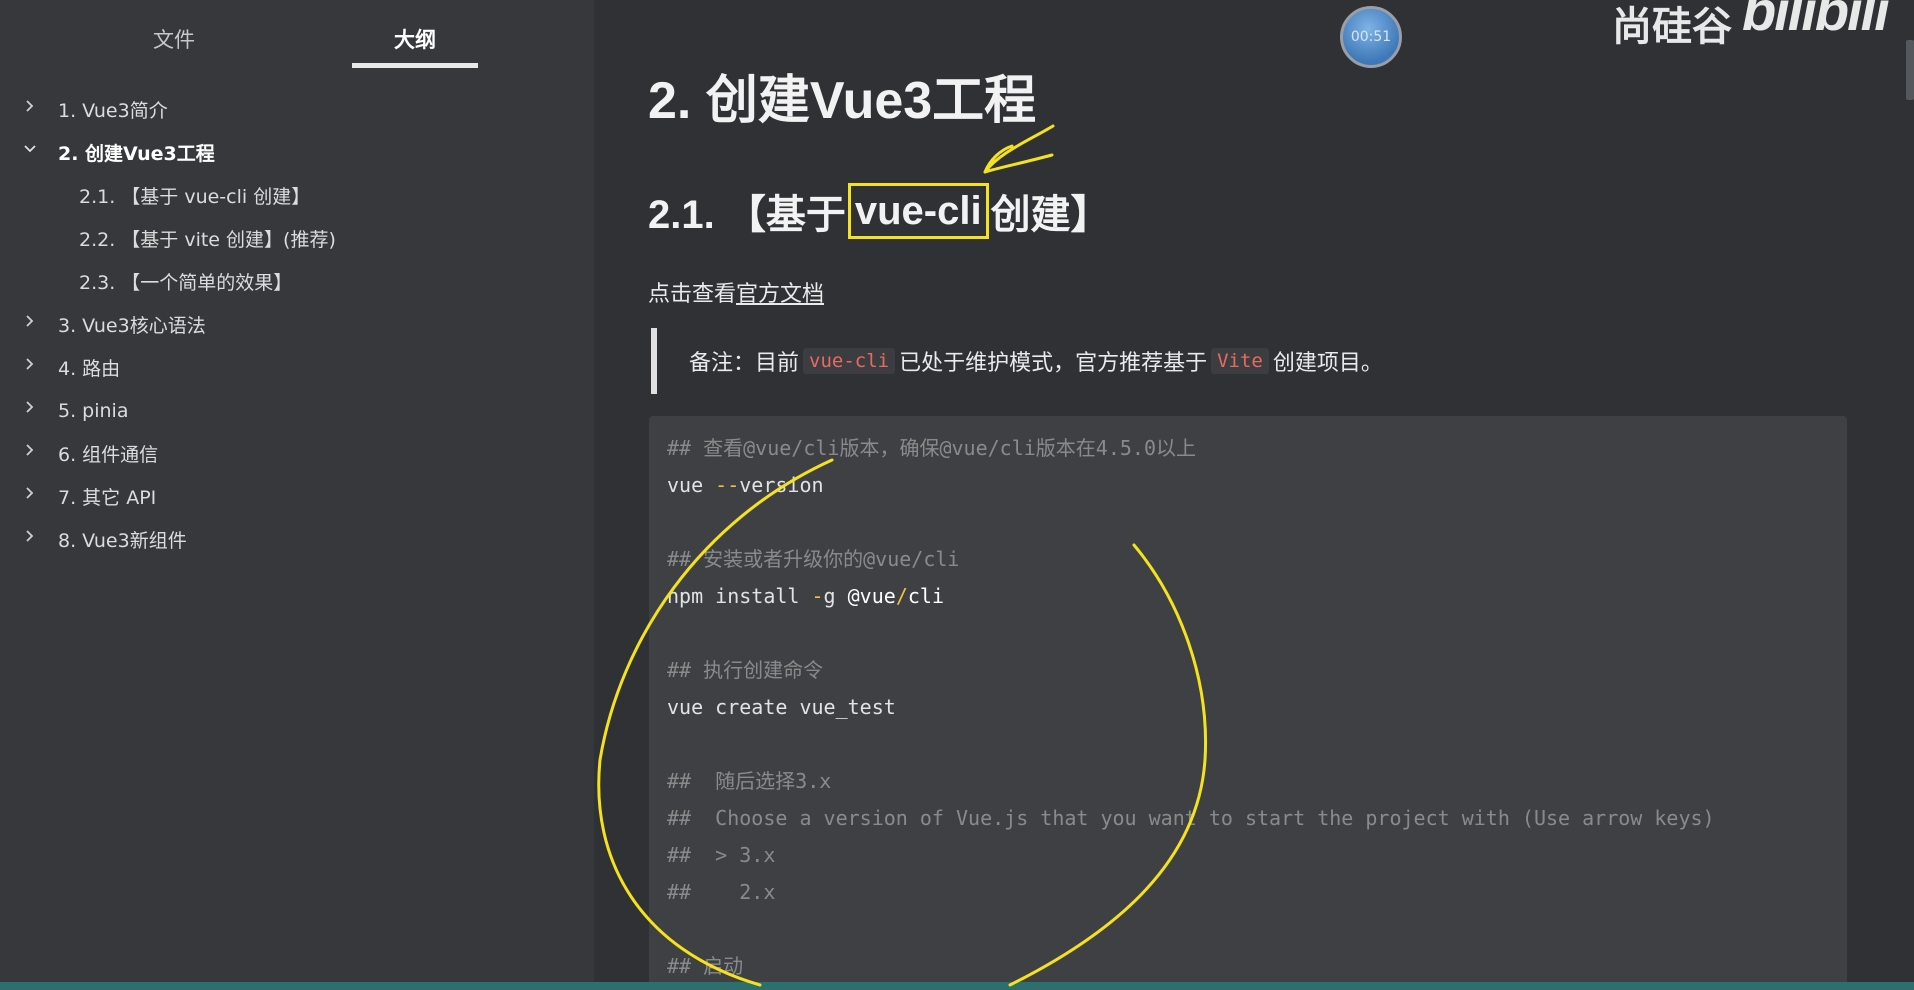 The height and width of the screenshot is (990, 1914). Describe the element at coordinates (122, 541) in the screenshot. I see `outline-item-label: 8. Vue3新组件` at that location.